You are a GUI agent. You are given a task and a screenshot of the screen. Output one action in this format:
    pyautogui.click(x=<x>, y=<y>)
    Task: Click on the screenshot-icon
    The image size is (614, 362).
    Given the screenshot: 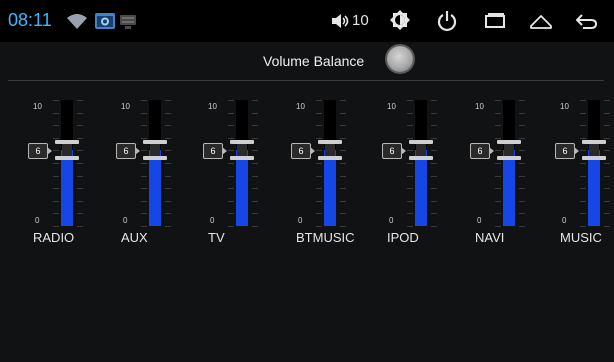 What is the action you would take?
    pyautogui.click(x=105, y=21)
    